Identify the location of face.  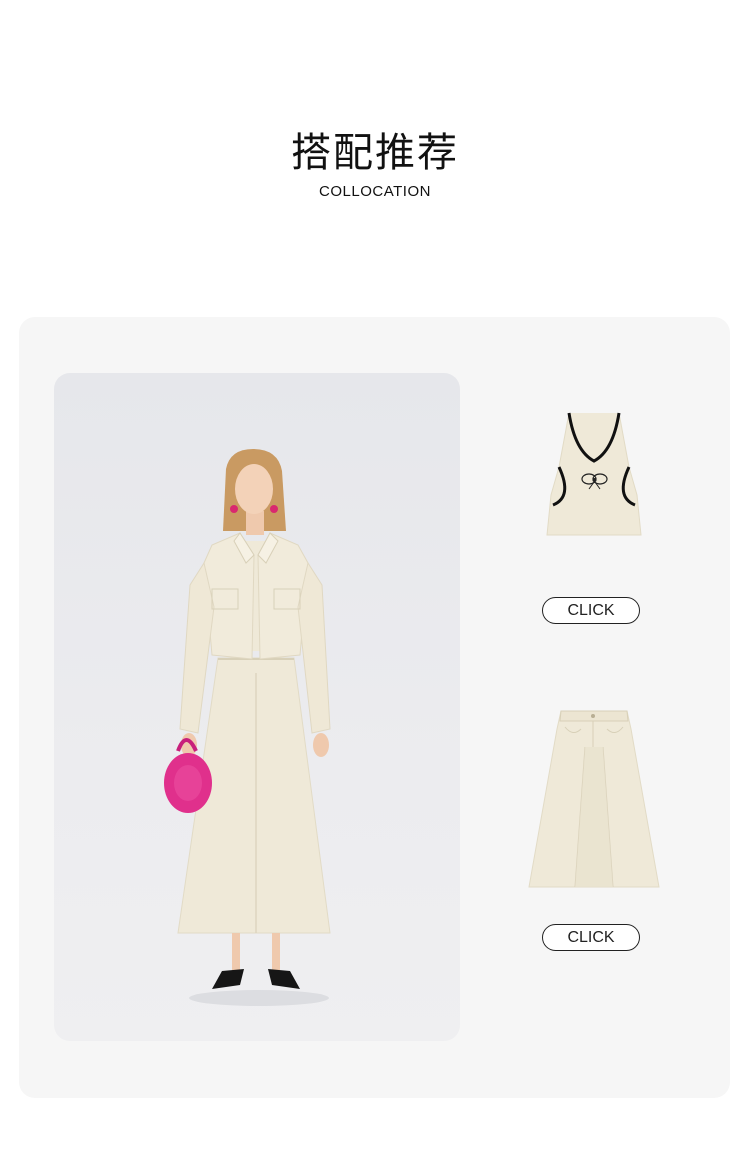
(254, 489).